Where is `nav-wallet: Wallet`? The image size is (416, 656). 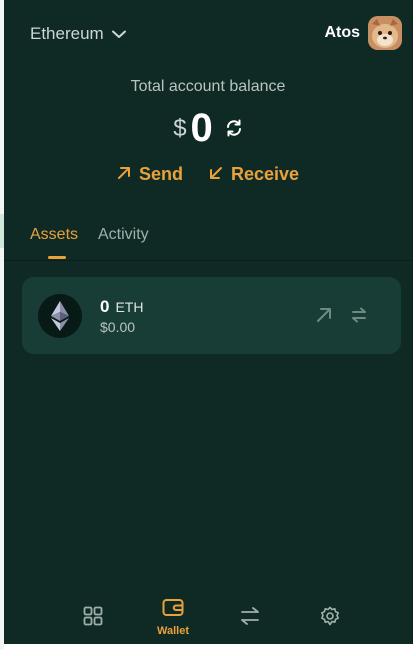 nav-wallet: Wallet is located at coordinates (173, 622).